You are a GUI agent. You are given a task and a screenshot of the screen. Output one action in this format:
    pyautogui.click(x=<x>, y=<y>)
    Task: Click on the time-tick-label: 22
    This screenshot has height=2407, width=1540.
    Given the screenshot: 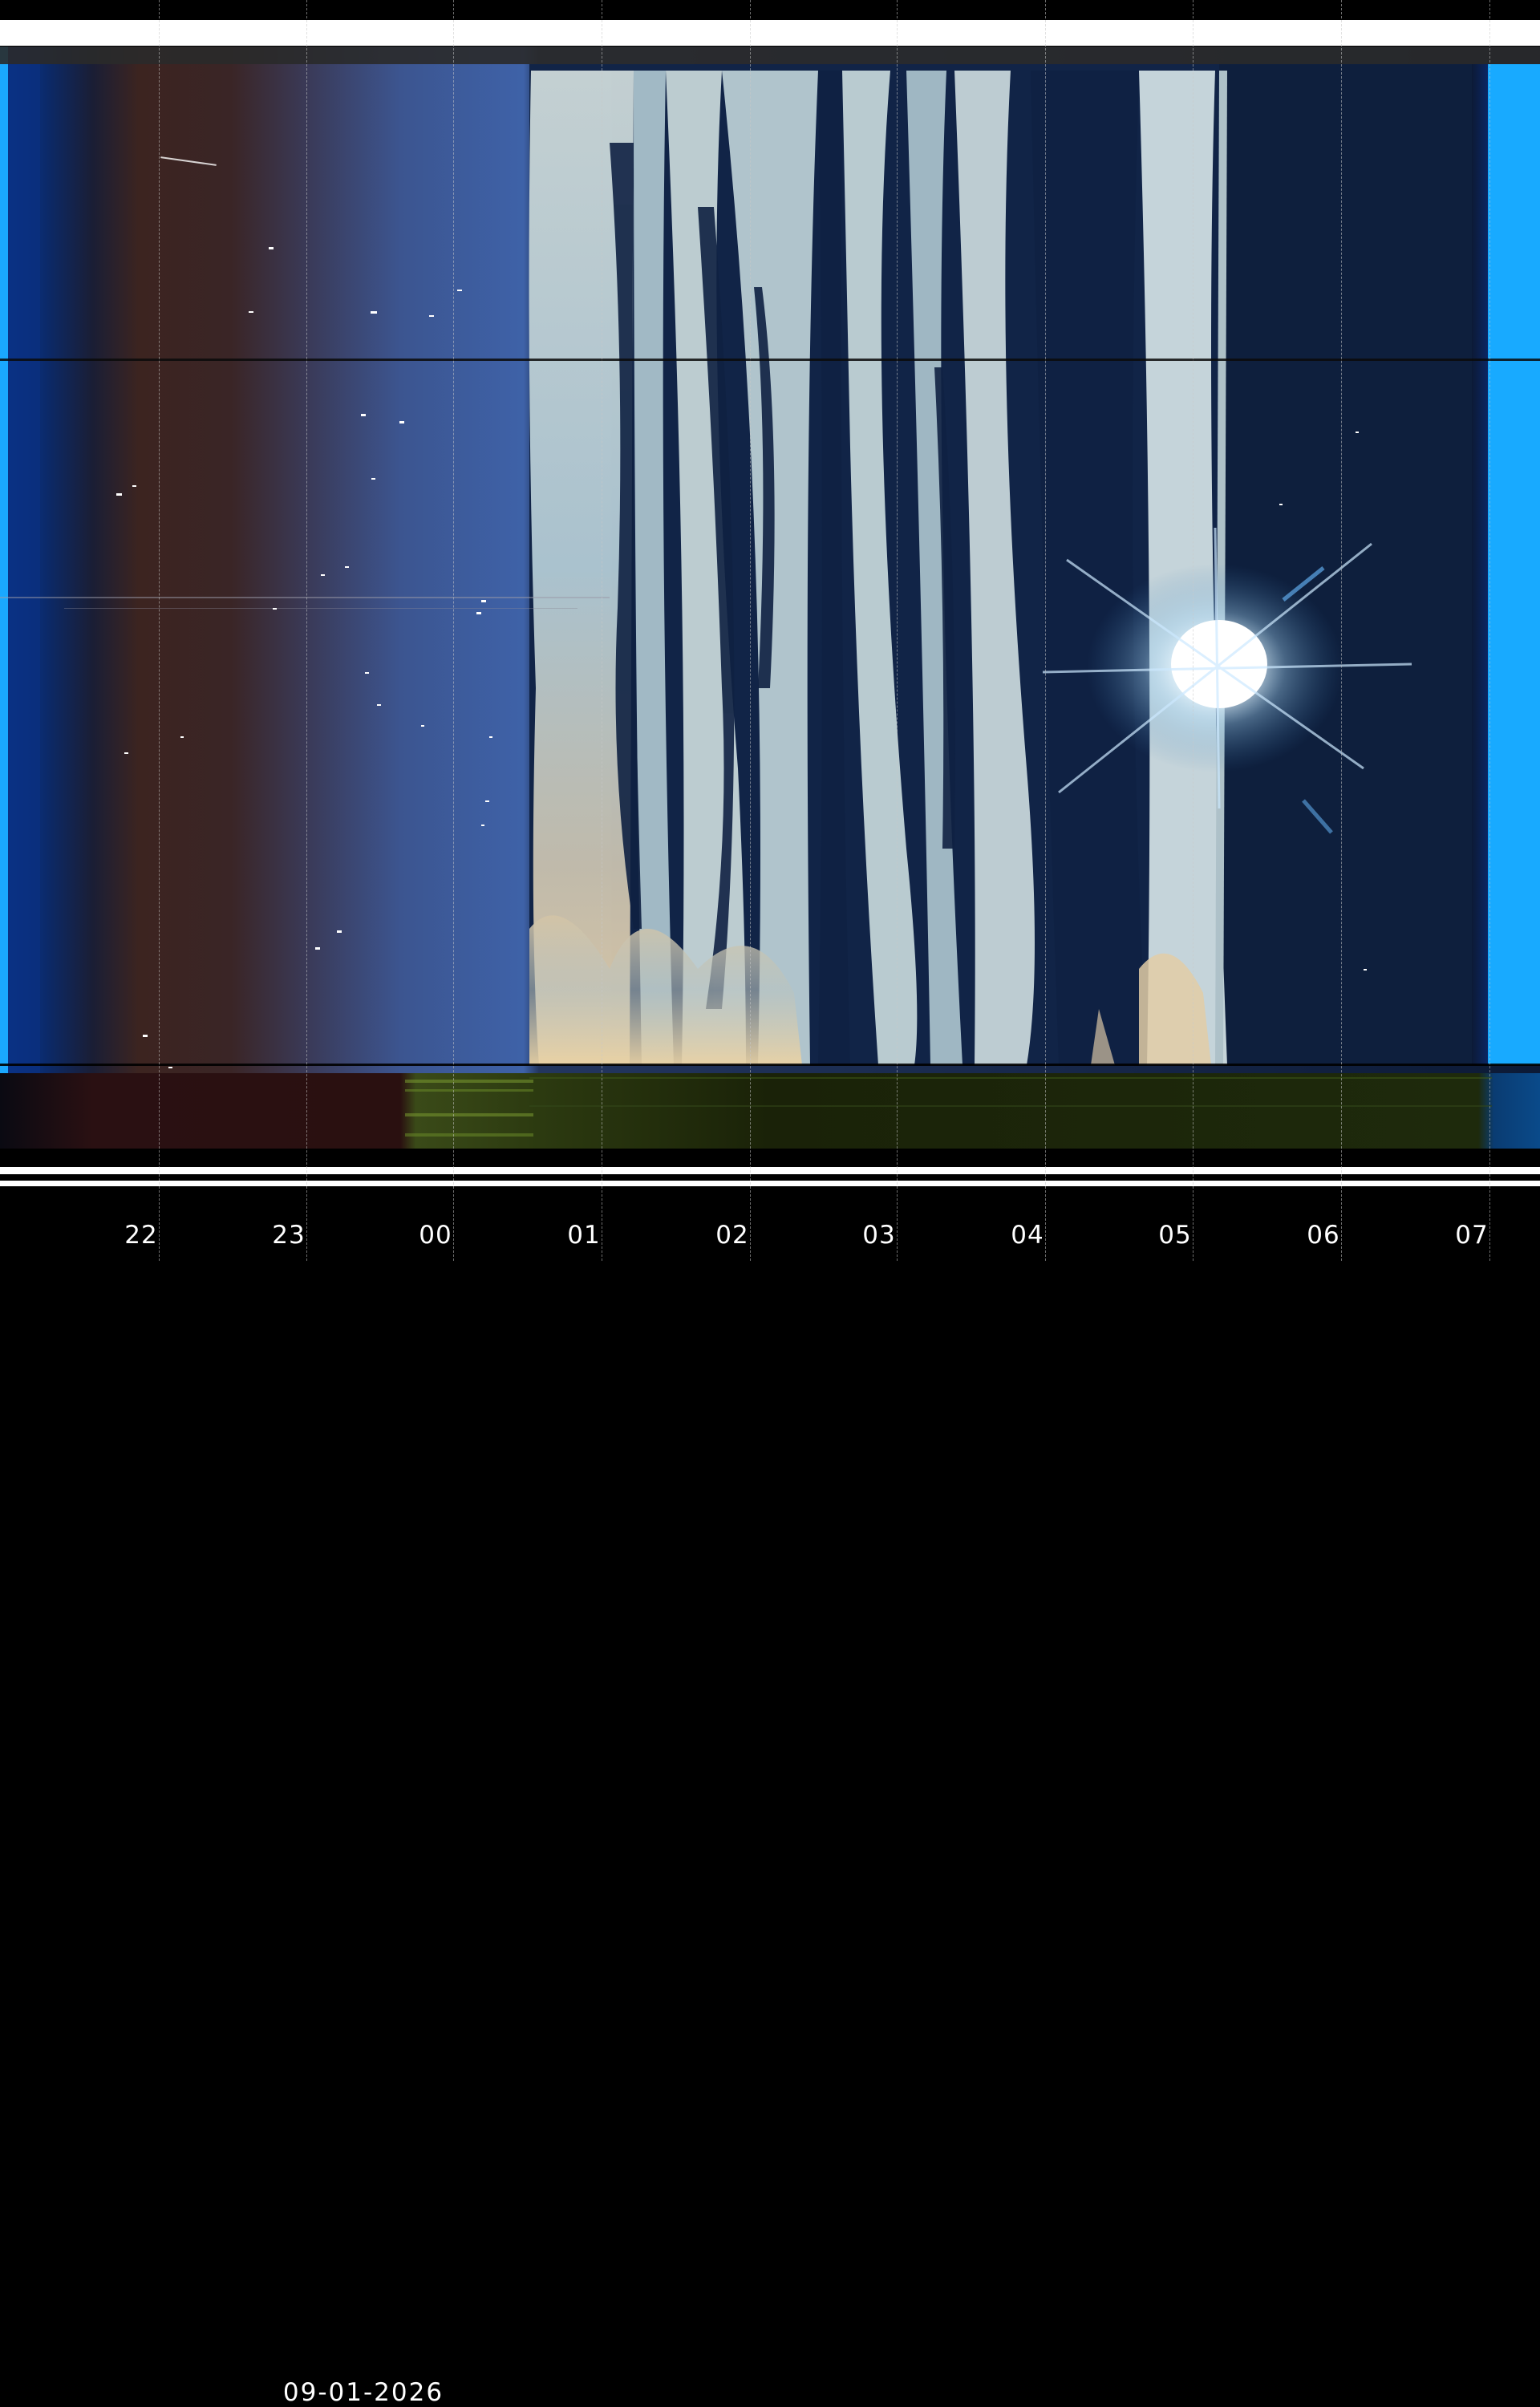 What is the action you would take?
    pyautogui.click(x=141, y=1235)
    